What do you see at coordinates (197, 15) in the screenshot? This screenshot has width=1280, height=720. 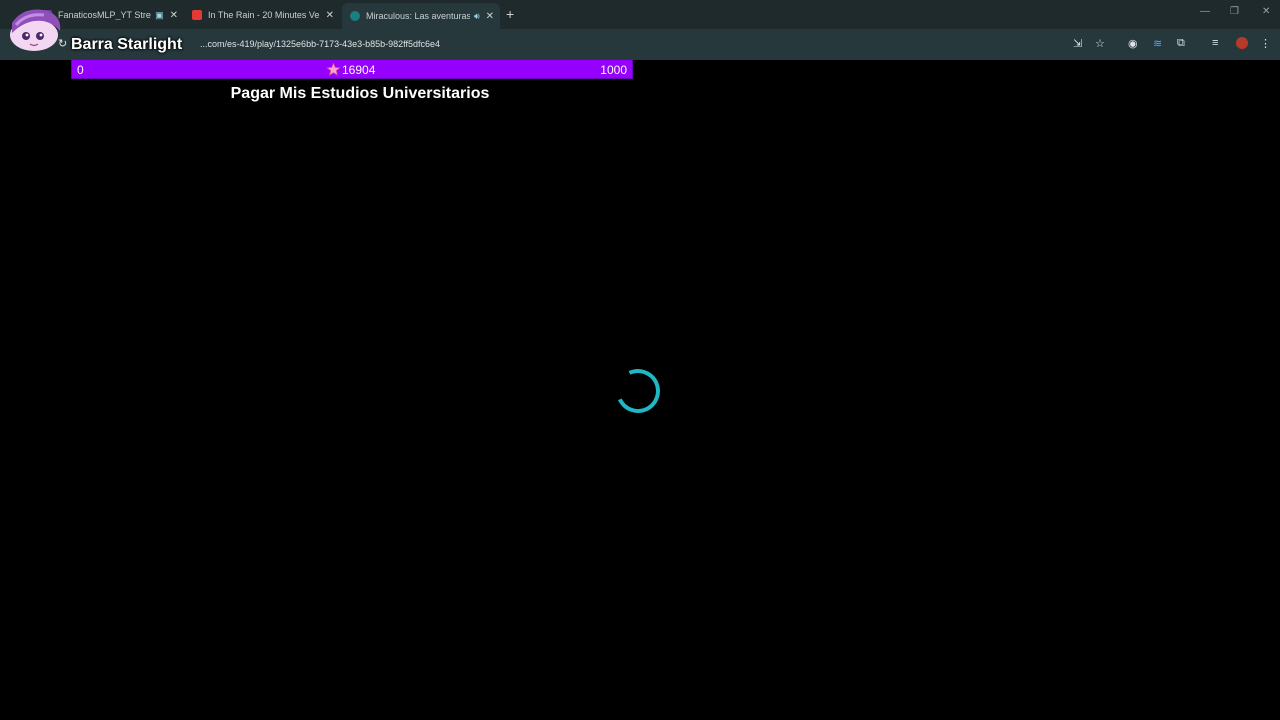 I see `youtube-icon` at bounding box center [197, 15].